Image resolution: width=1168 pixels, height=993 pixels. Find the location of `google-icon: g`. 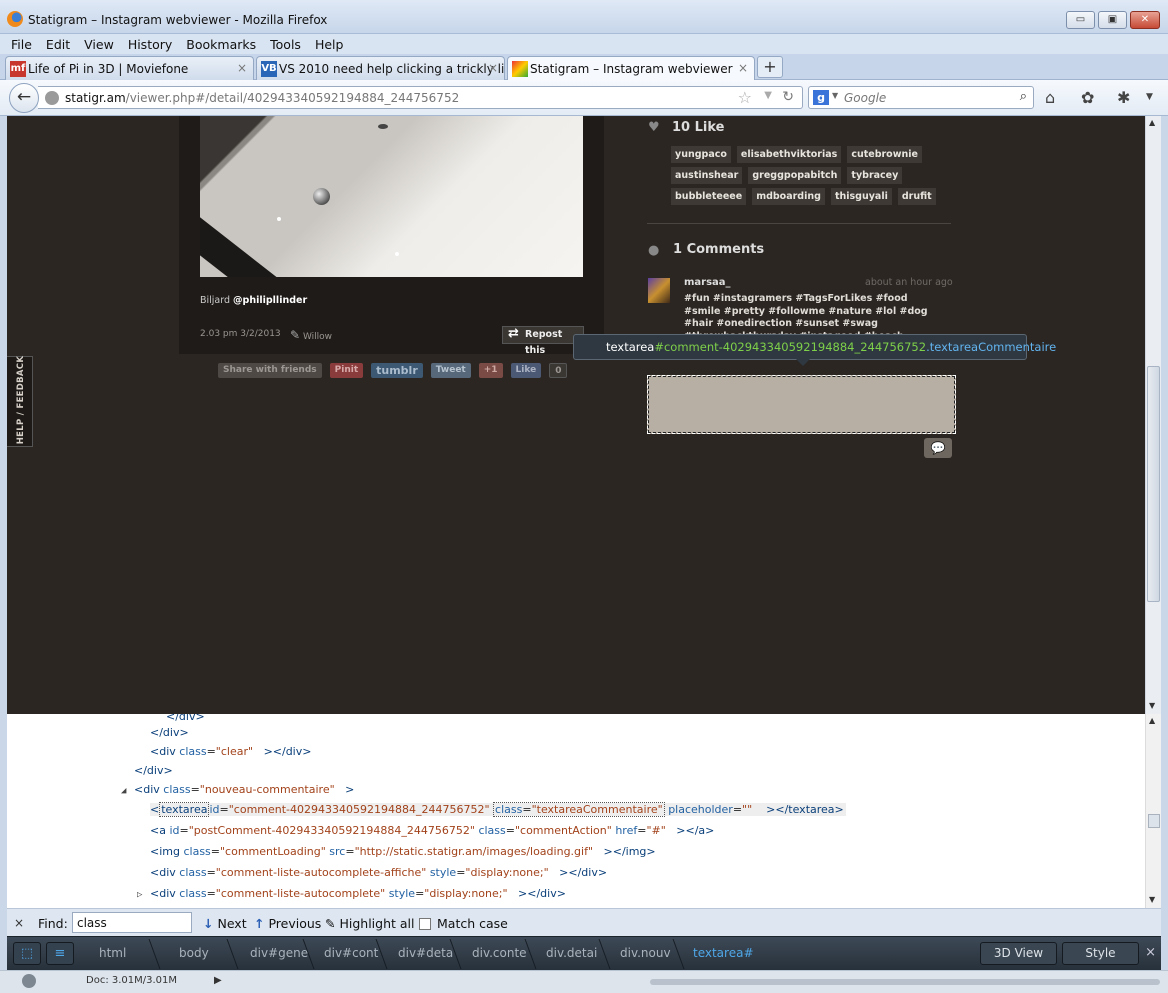

google-icon: g is located at coordinates (821, 97).